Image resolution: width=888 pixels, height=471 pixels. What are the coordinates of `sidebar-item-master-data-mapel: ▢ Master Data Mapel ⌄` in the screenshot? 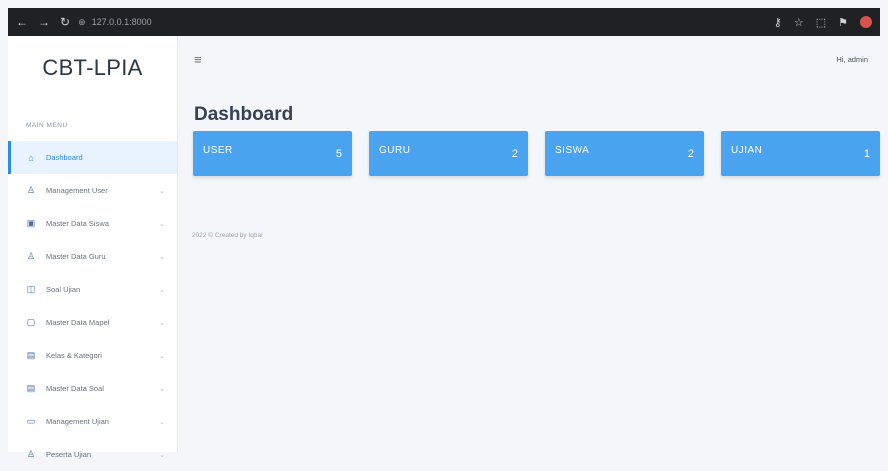 It's located at (92, 322).